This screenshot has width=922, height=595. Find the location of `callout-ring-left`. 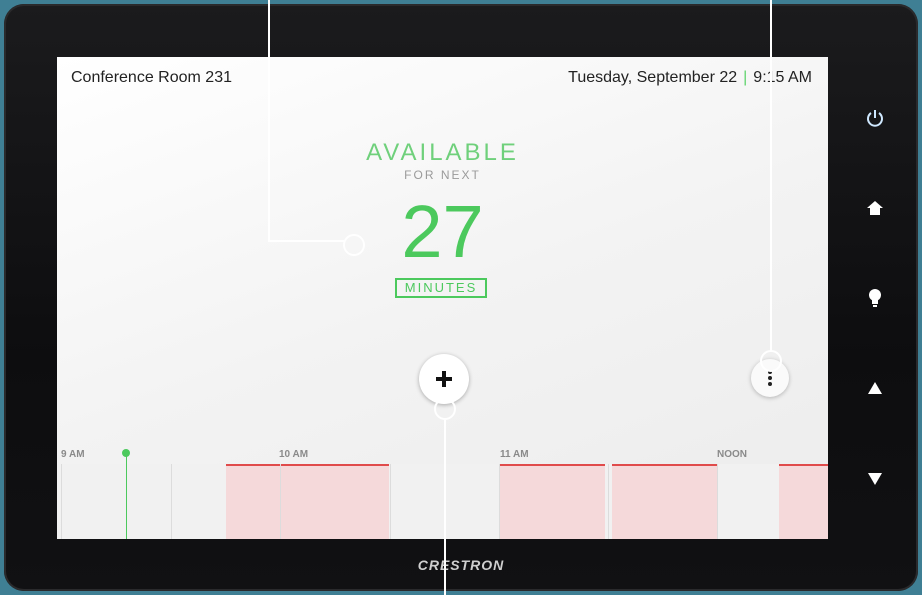

callout-ring-left is located at coordinates (354, 245).